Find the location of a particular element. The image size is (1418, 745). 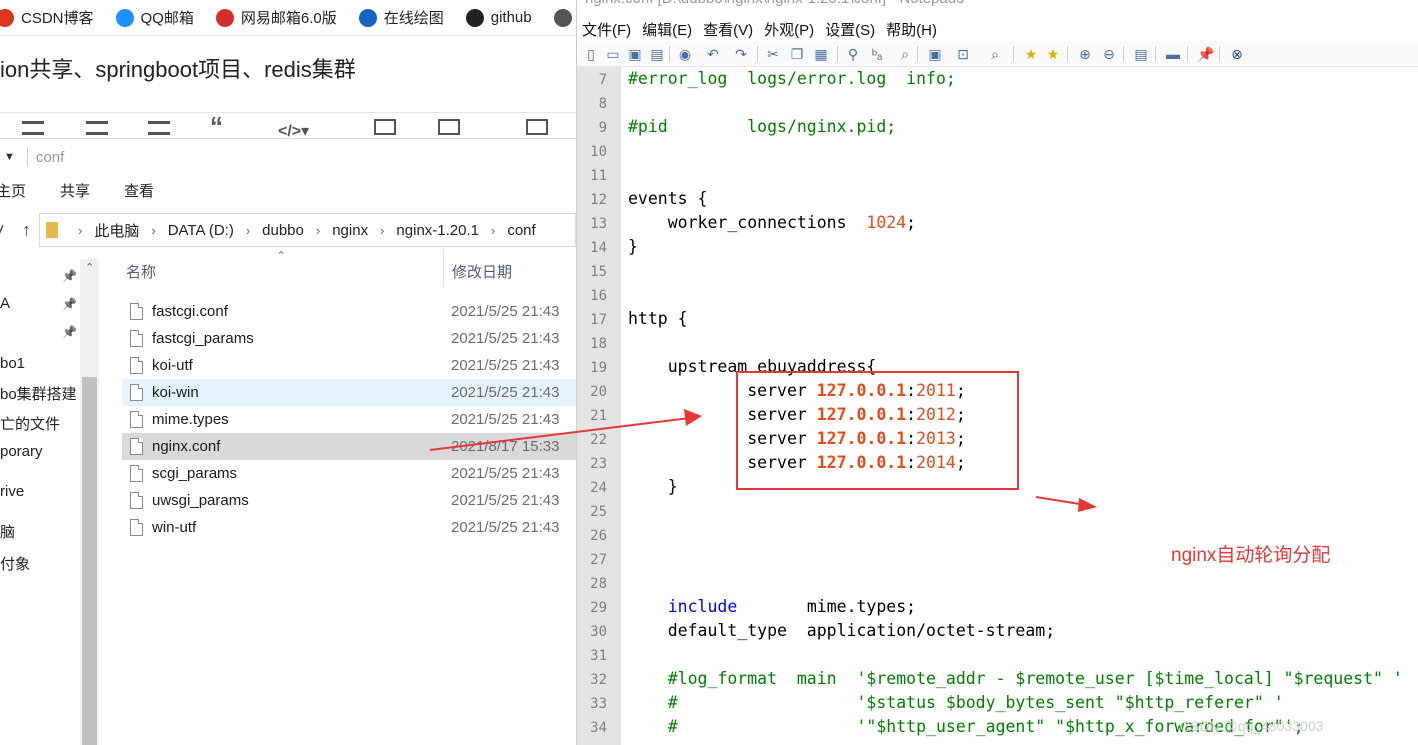

scrollbar-thumb is located at coordinates (89, 561).